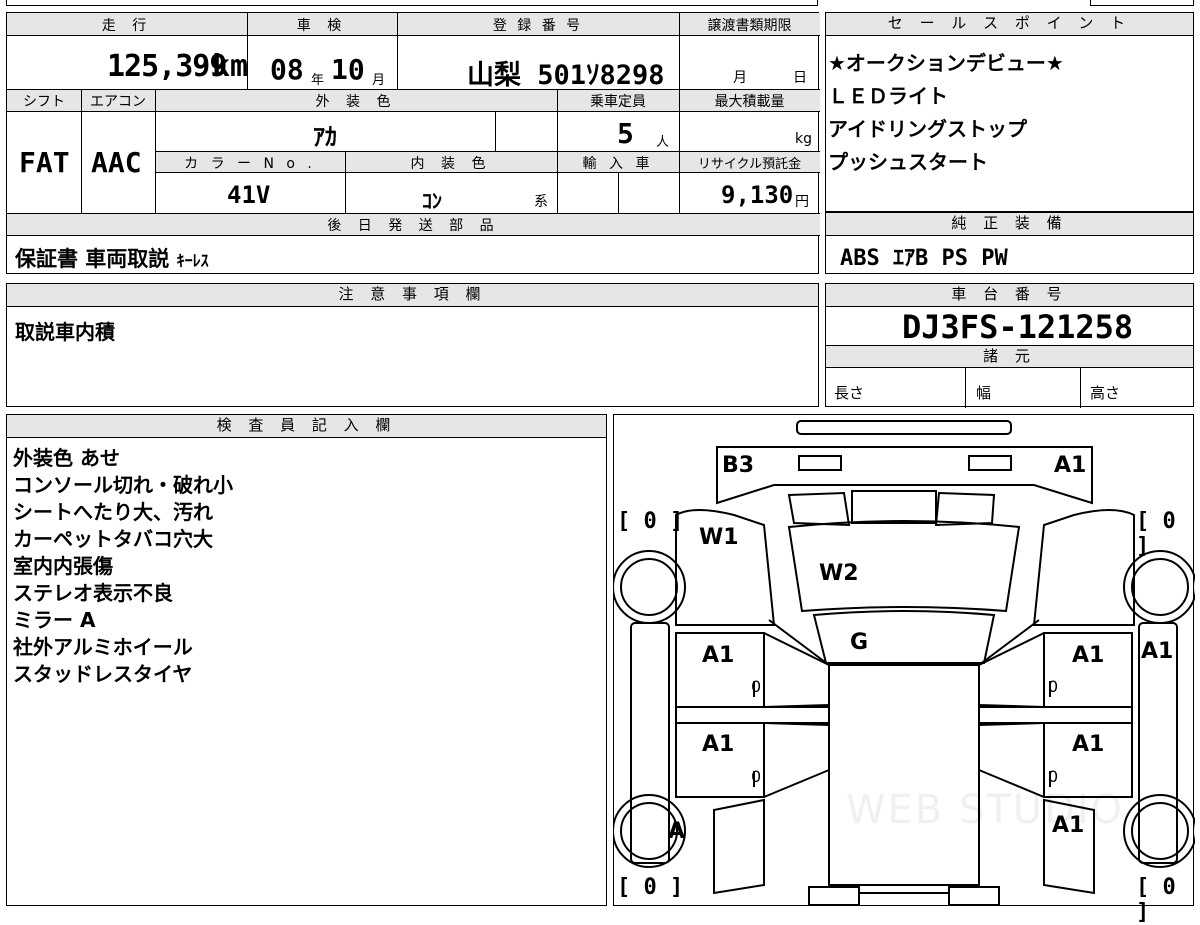 The width and height of the screenshot is (1200, 925). What do you see at coordinates (127, 26) in the screenshot?
I see `mileage-label: 走 行` at bounding box center [127, 26].